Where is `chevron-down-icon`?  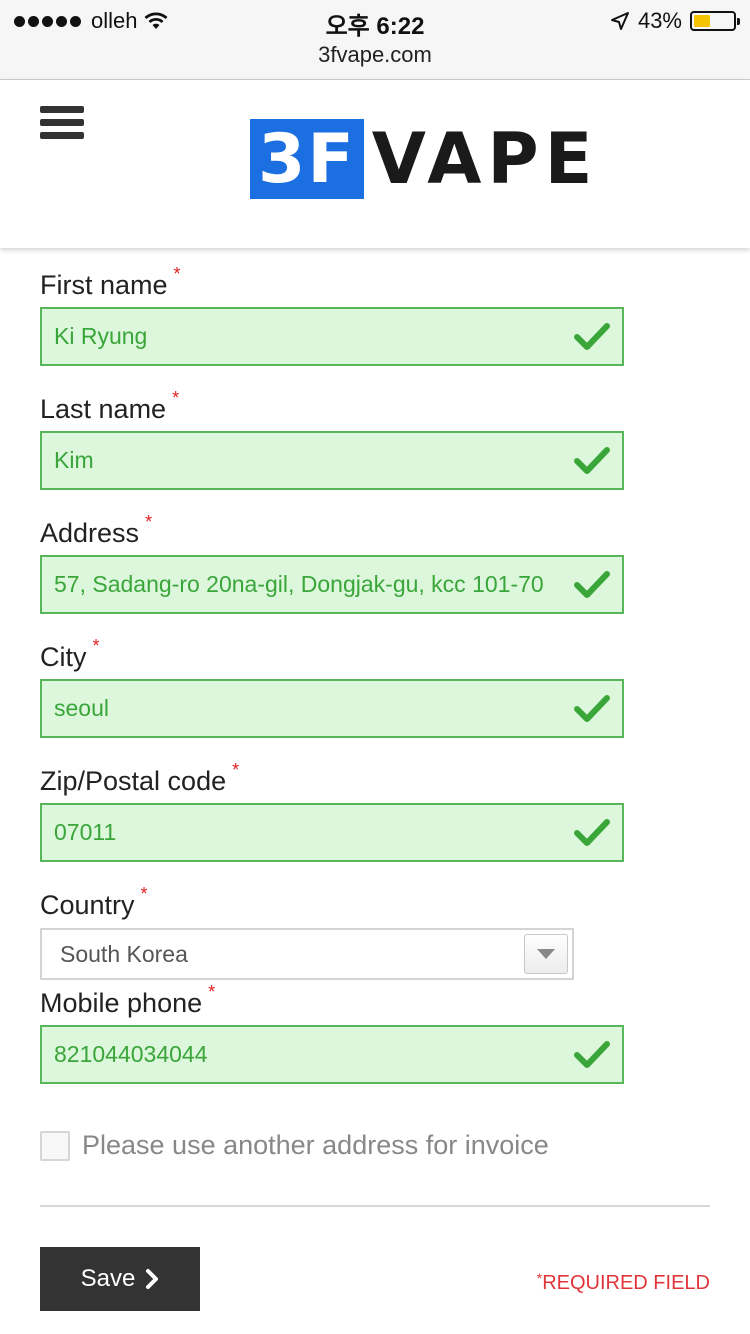 chevron-down-icon is located at coordinates (546, 954).